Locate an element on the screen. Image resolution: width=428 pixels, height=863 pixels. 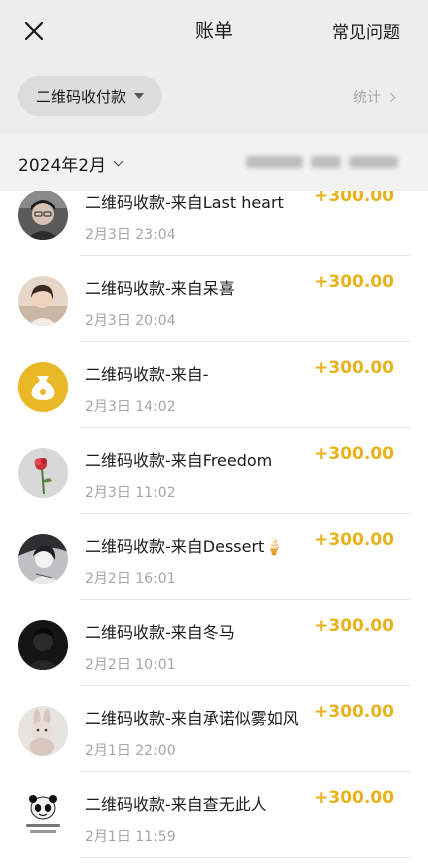
month-picker: 2024年2月 is located at coordinates (71, 163).